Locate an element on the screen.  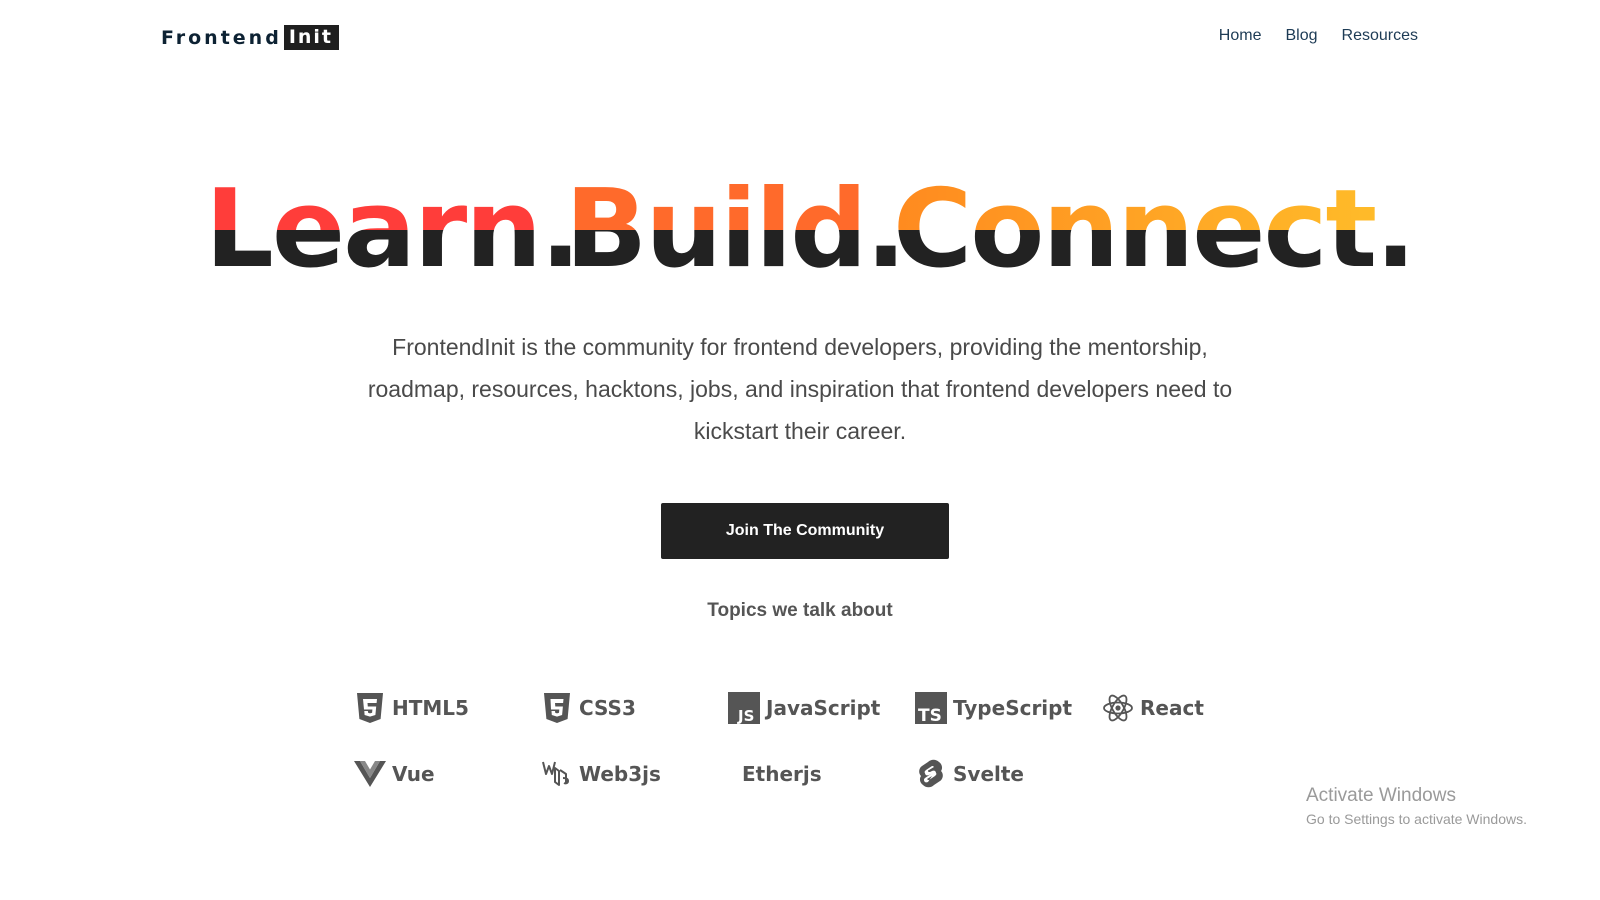
typescript-icon: TS is located at coordinates (931, 708).